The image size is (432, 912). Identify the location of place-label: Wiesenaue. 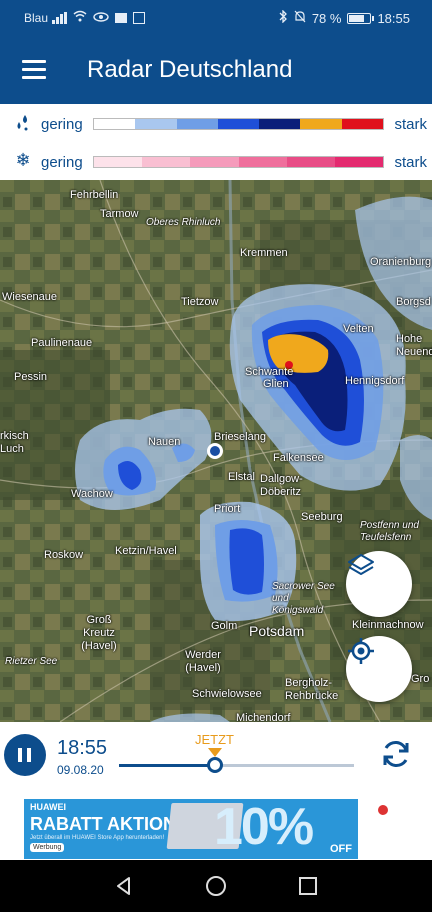
(30, 297).